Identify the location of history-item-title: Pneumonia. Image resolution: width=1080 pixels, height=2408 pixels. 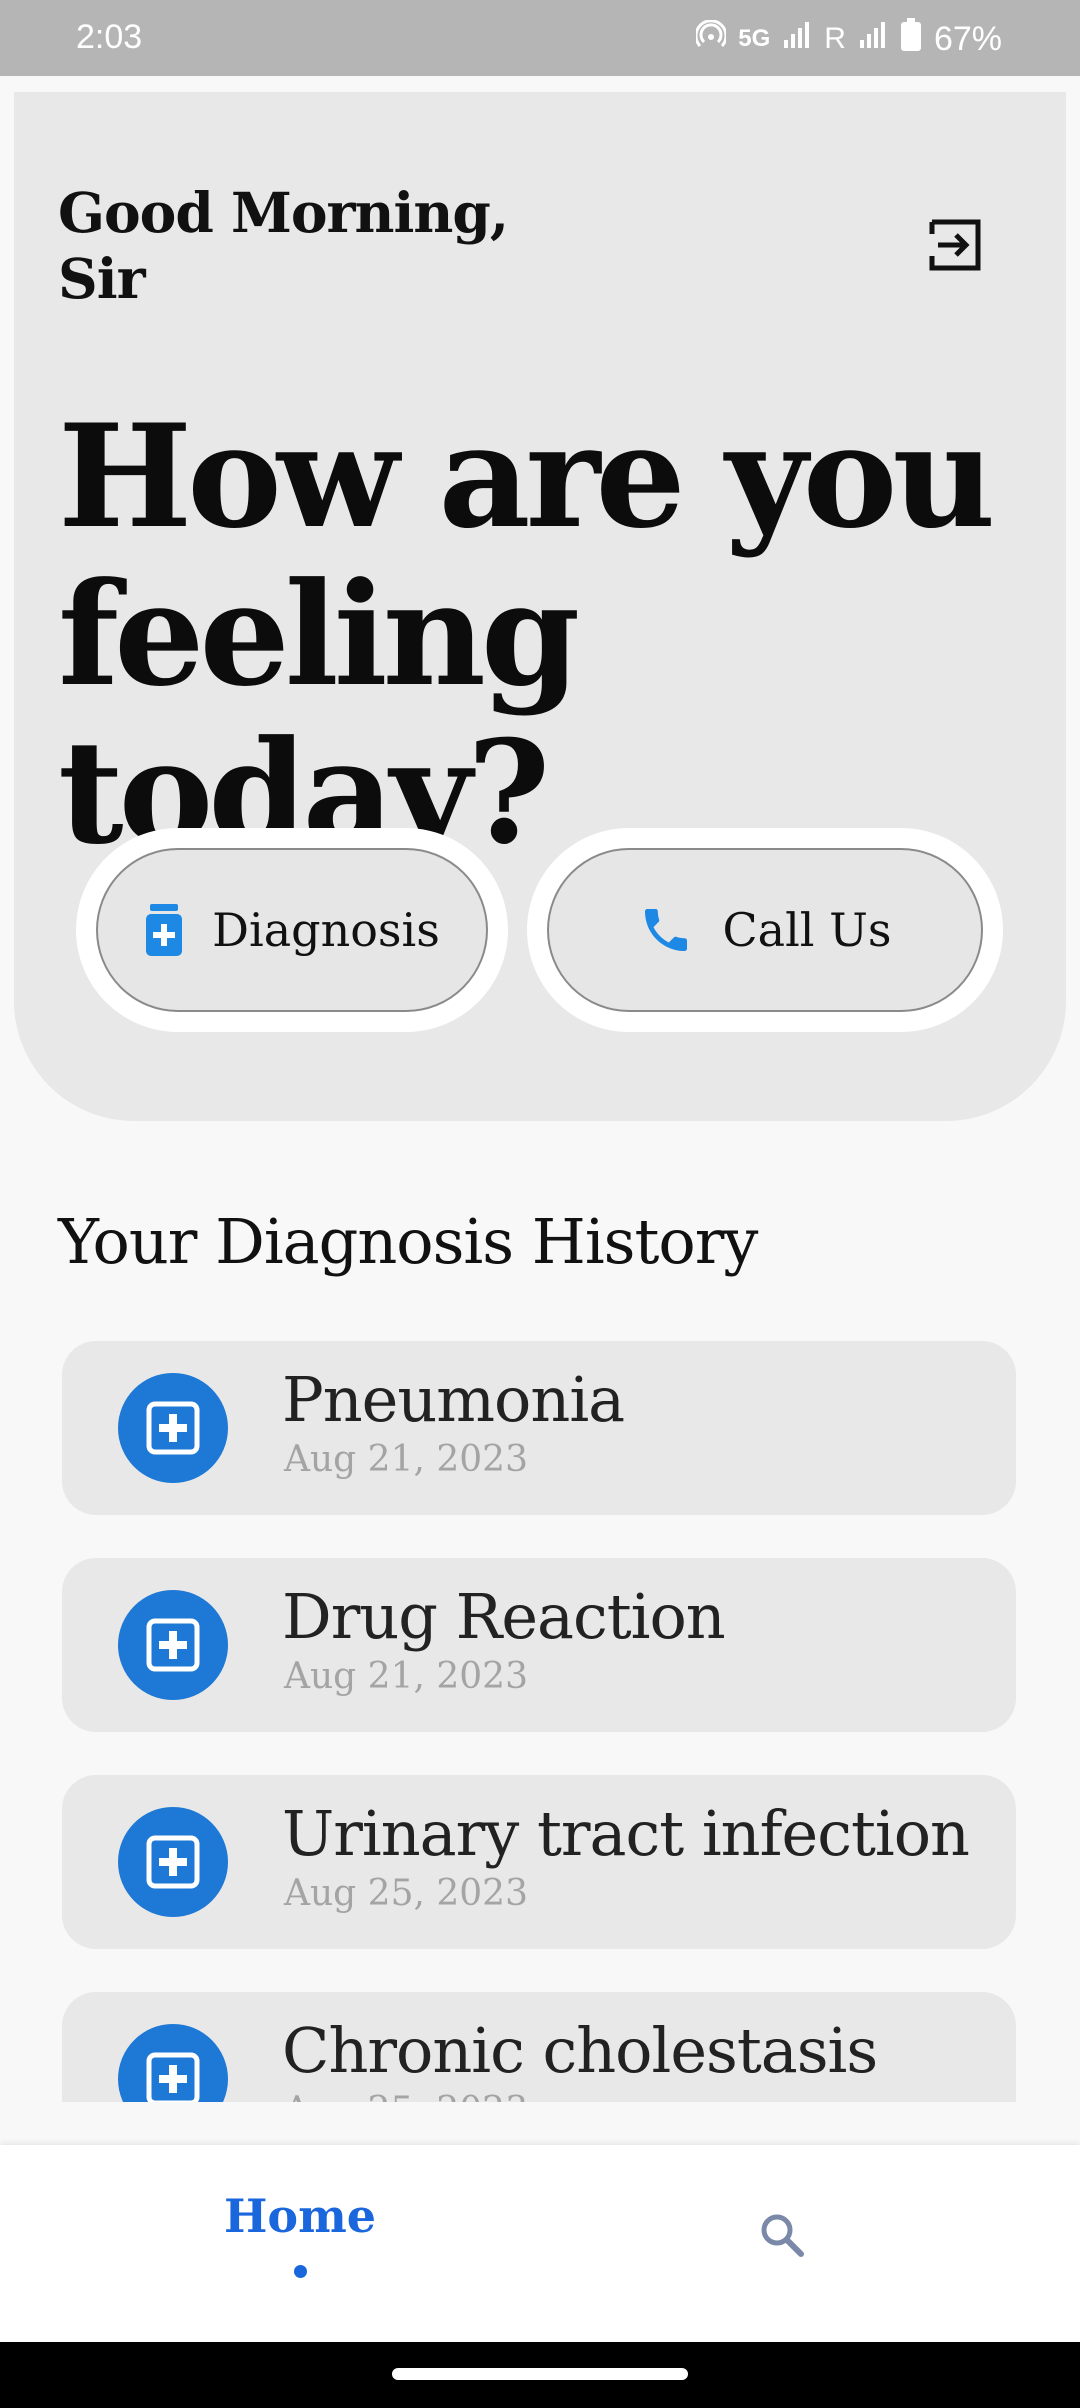
(453, 1399).